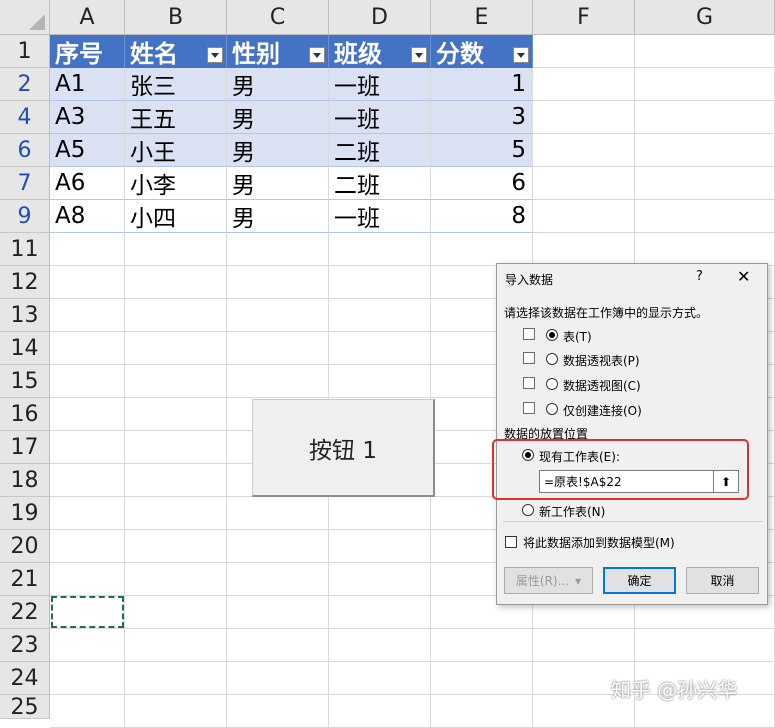  What do you see at coordinates (25, 84) in the screenshot?
I see `row-header-2: 2` at bounding box center [25, 84].